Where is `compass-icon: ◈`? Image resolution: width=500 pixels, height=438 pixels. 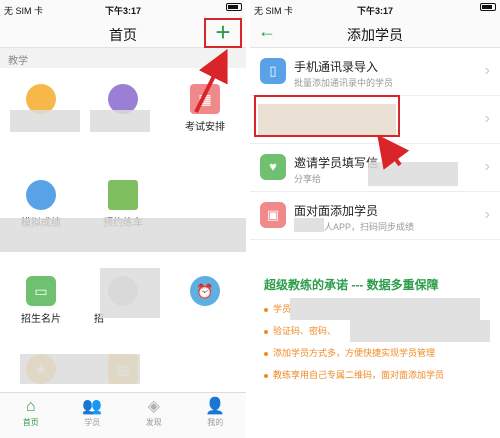 compass-icon: ◈ is located at coordinates (153, 406).